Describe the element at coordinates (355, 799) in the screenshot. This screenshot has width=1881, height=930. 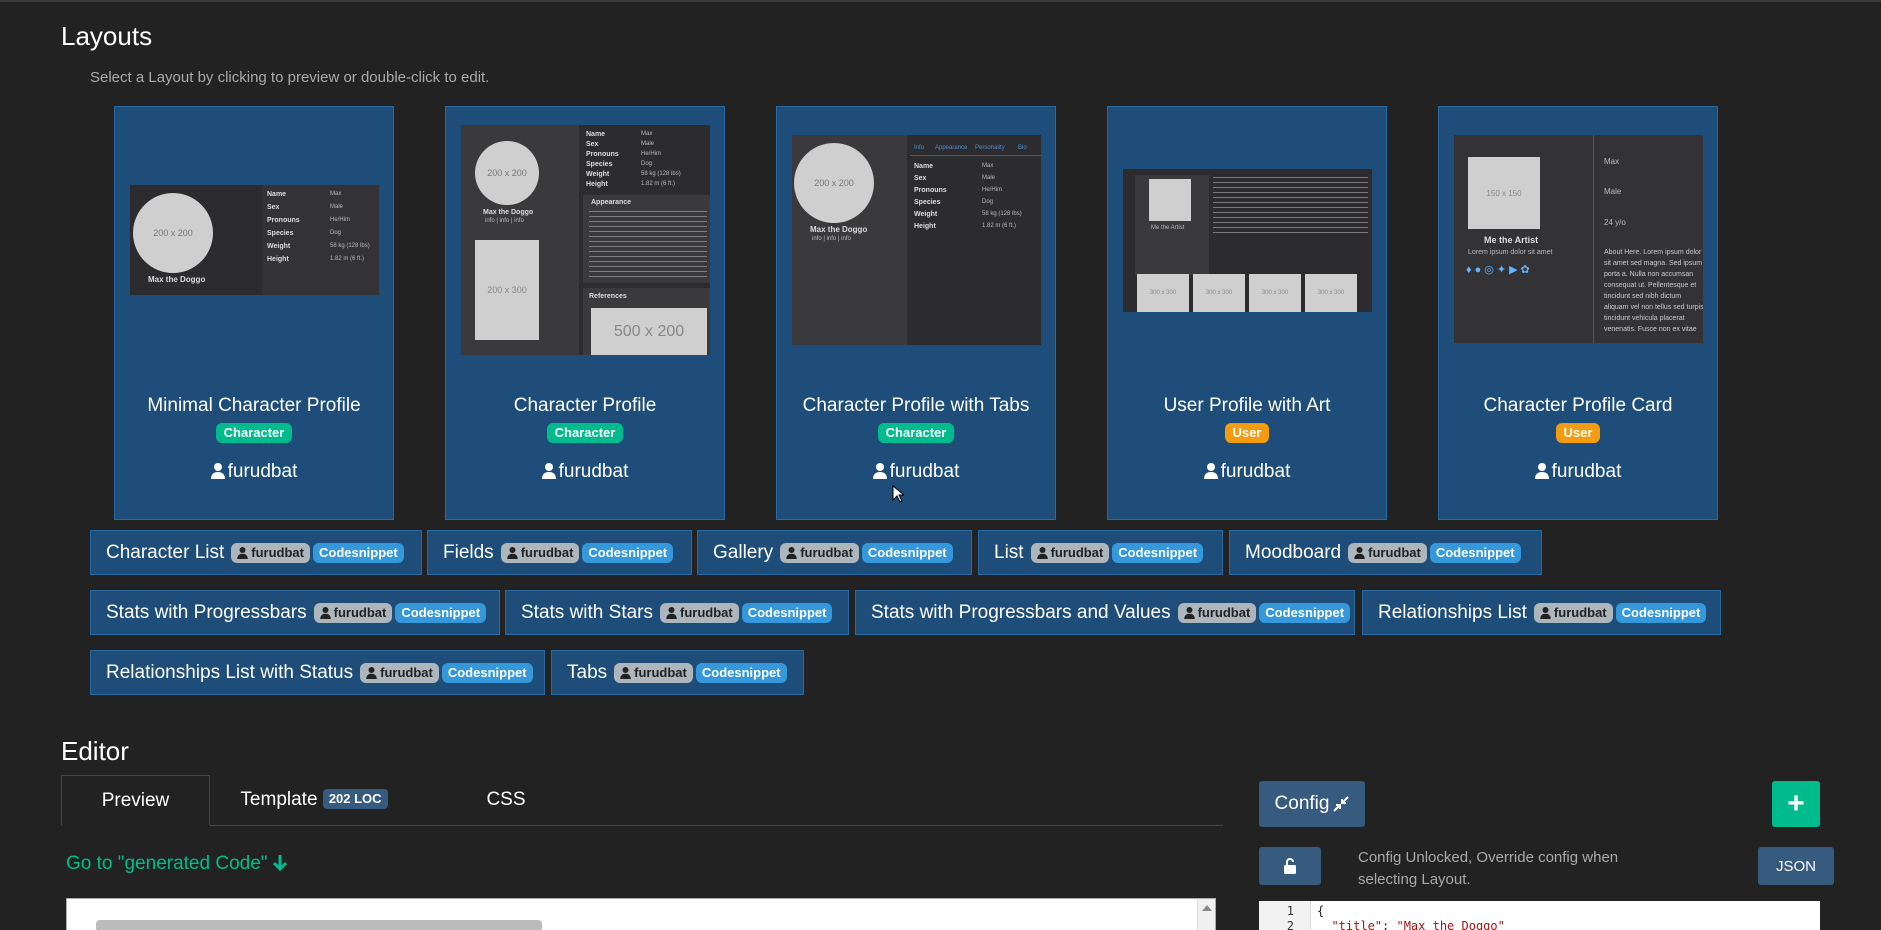
I see `loc-badge: 202 LOC` at that location.